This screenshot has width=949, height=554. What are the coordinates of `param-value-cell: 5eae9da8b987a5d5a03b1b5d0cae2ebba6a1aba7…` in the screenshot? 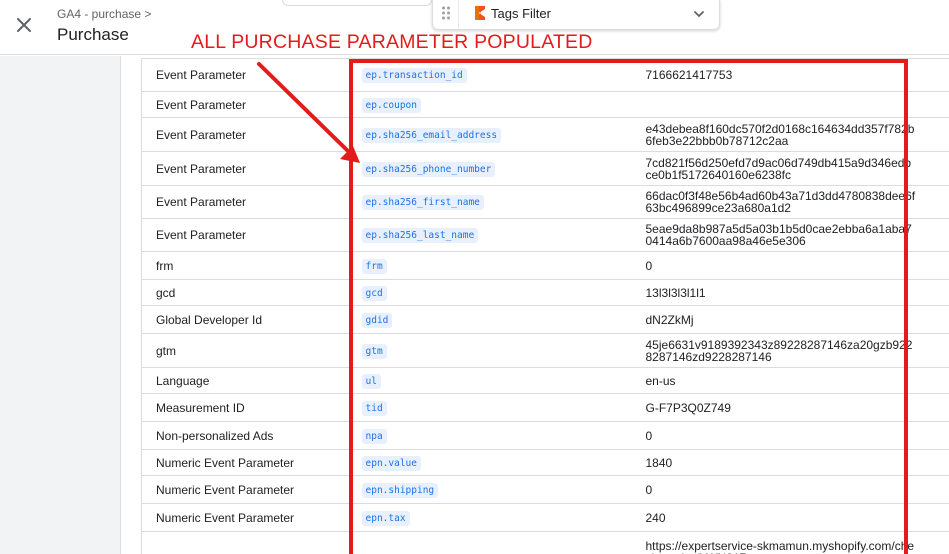 It's located at (790, 235).